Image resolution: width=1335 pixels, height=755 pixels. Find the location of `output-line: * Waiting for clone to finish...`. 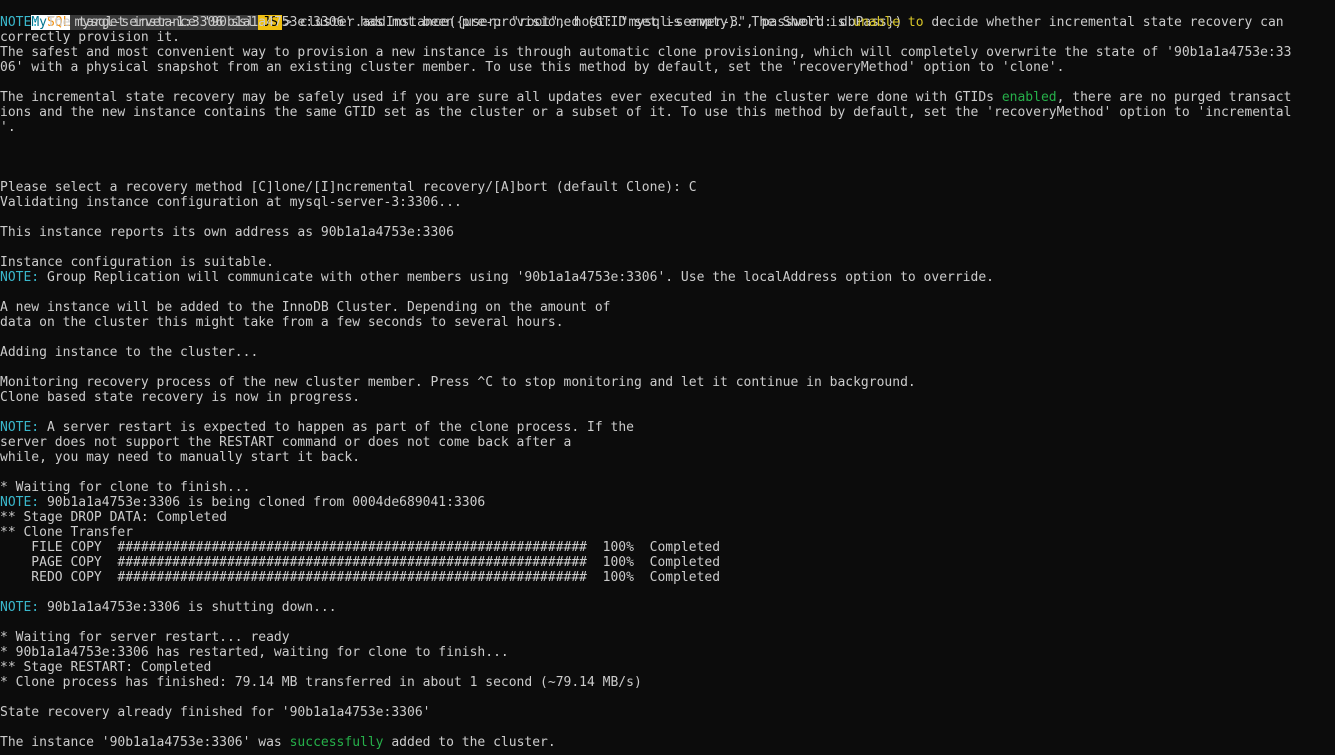

output-line: * Waiting for clone to finish... is located at coordinates (125, 487).